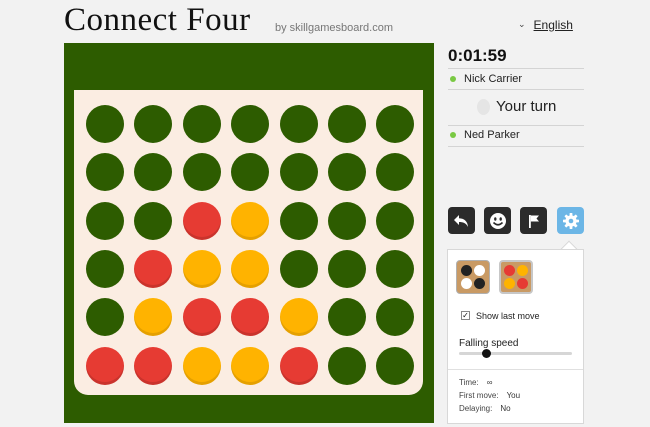 This screenshot has width=650, height=427. I want to click on delaying-label: Delaying:, so click(476, 408).